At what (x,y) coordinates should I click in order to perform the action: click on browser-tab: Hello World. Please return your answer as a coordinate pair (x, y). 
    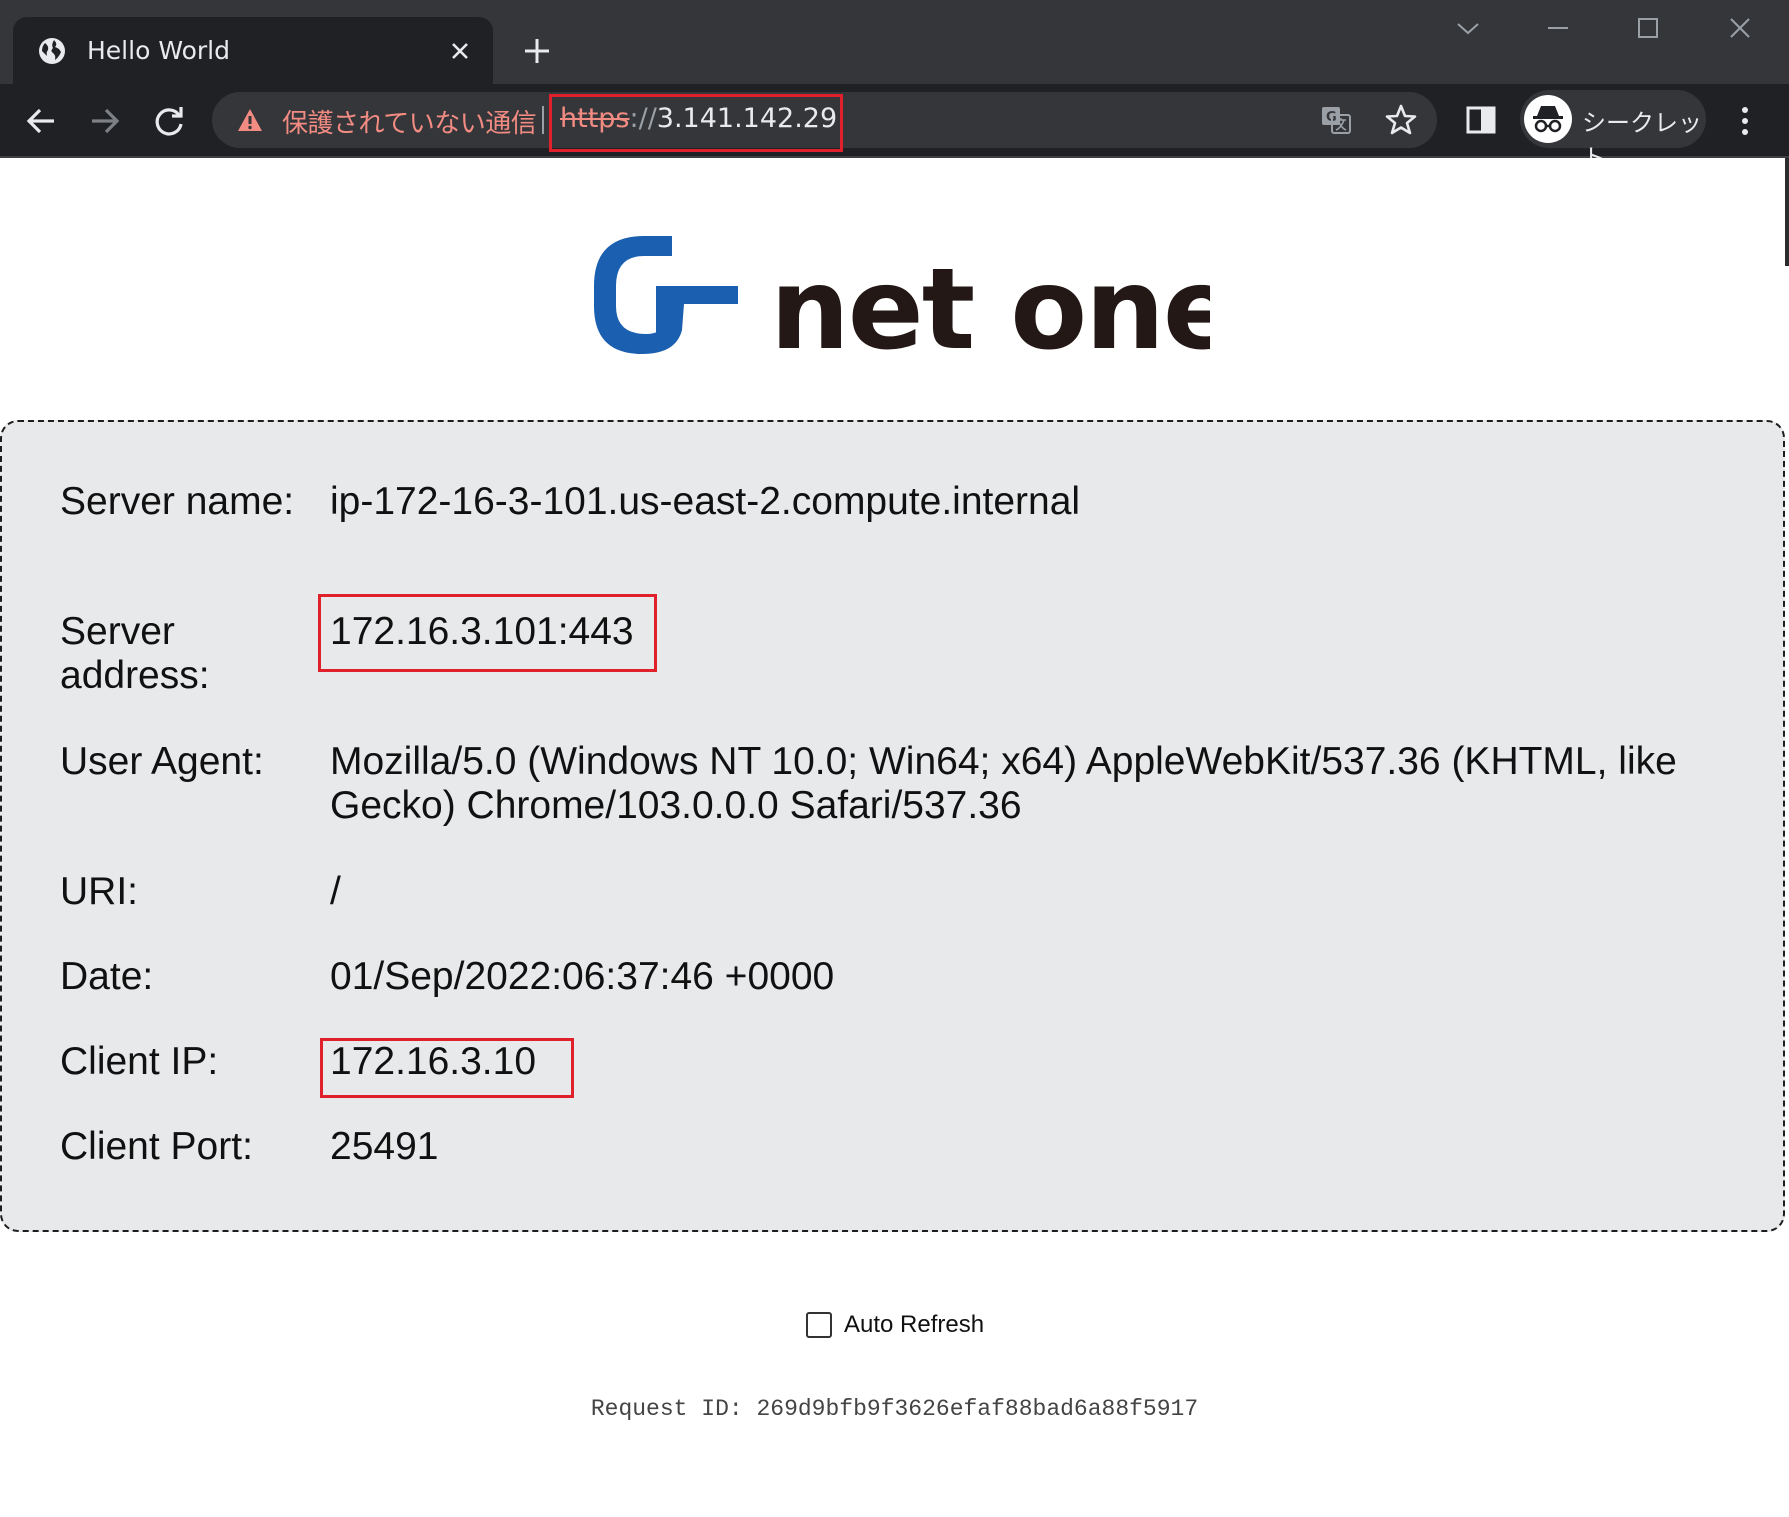
    Looking at the image, I should click on (253, 50).